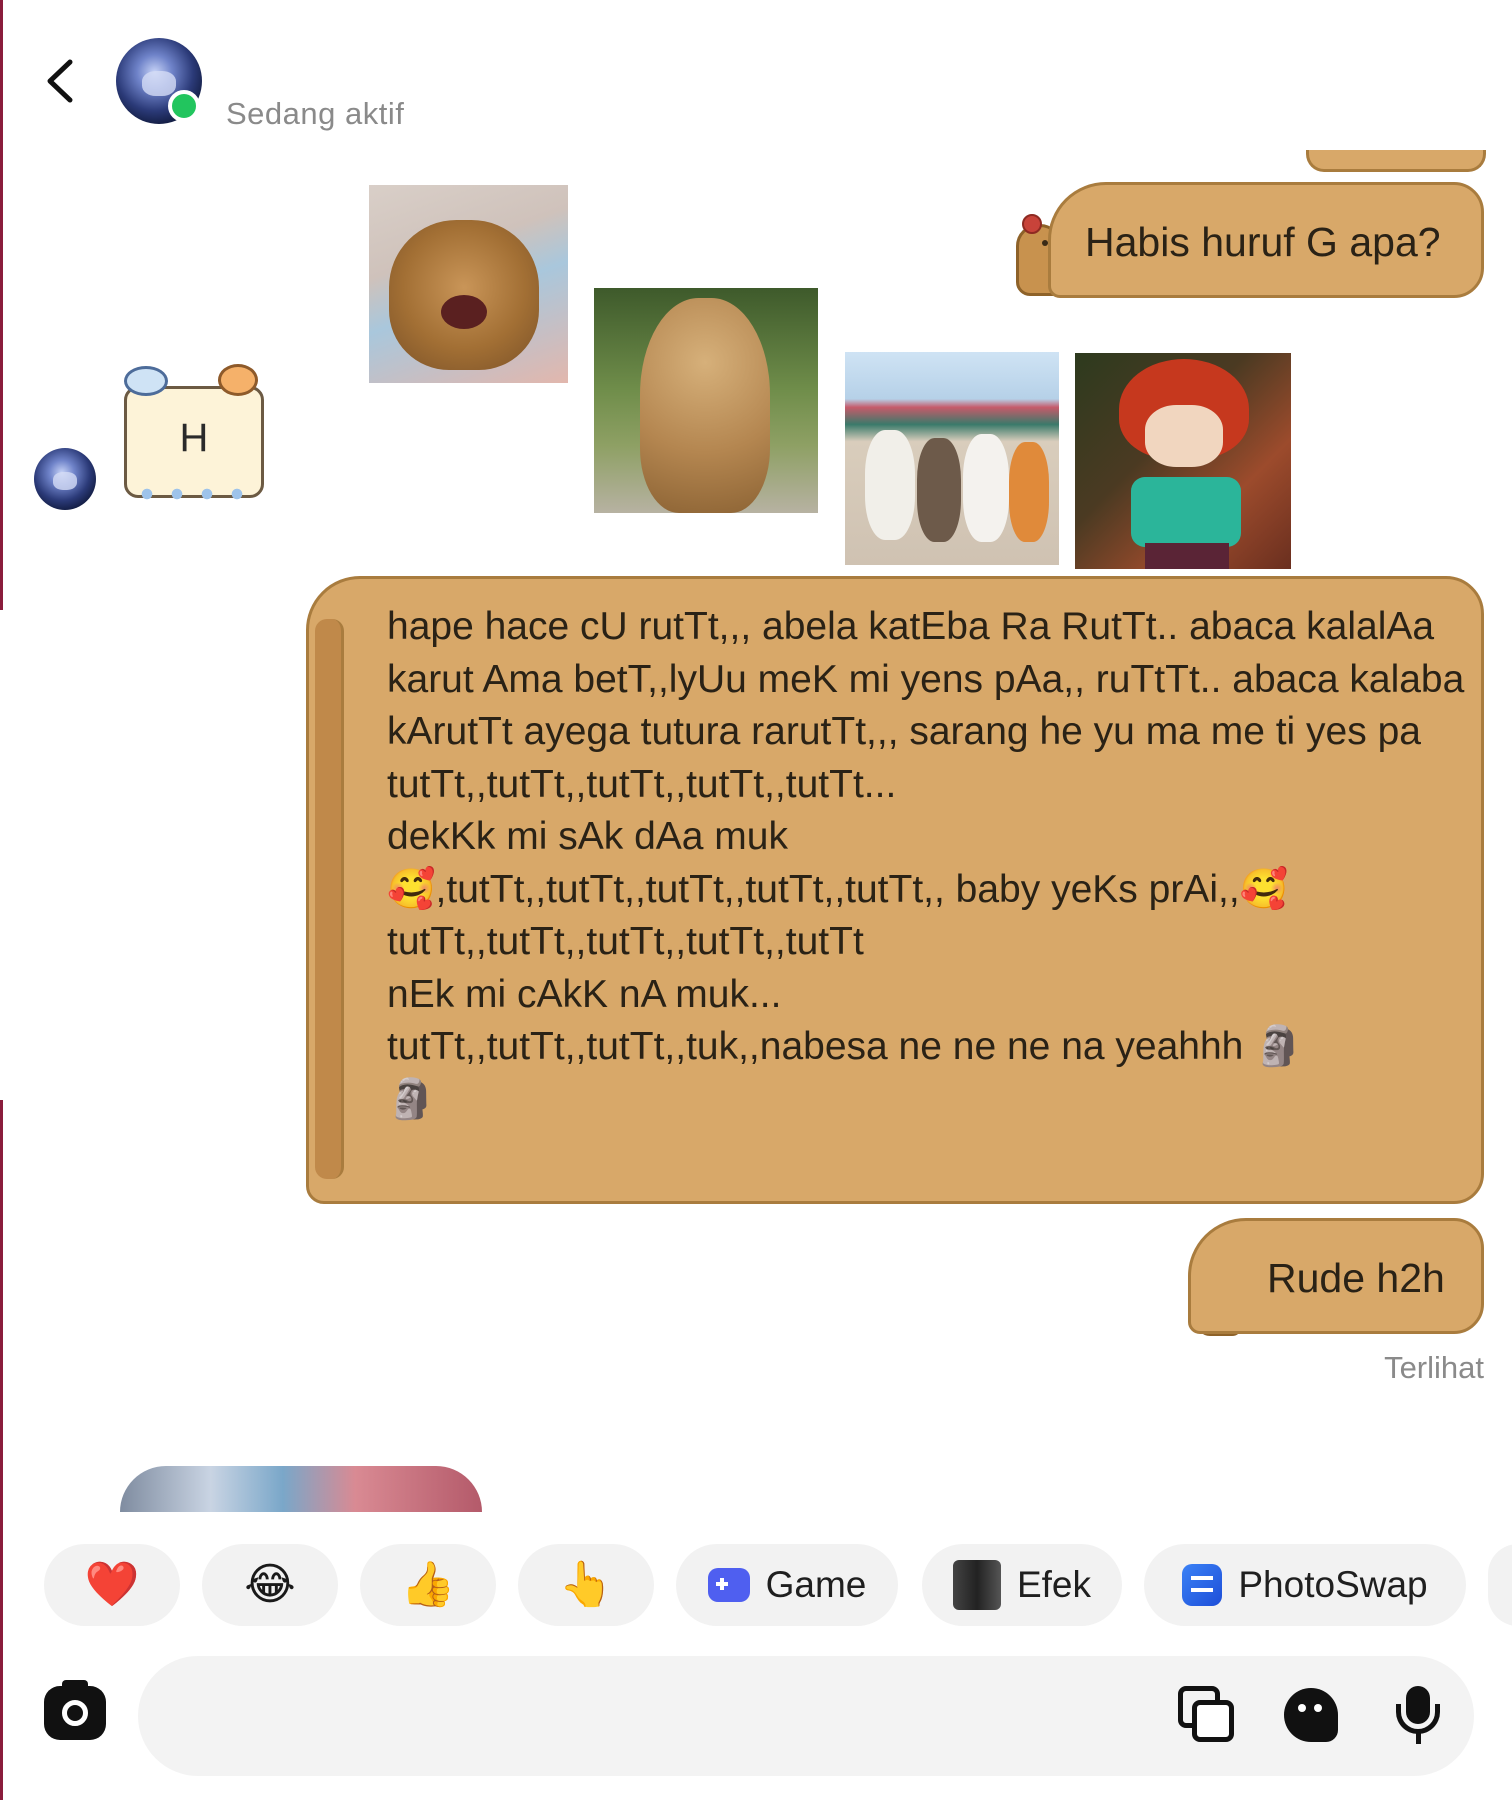 The image size is (1512, 1800). I want to click on more-actions-chip, so click(1500, 1585).